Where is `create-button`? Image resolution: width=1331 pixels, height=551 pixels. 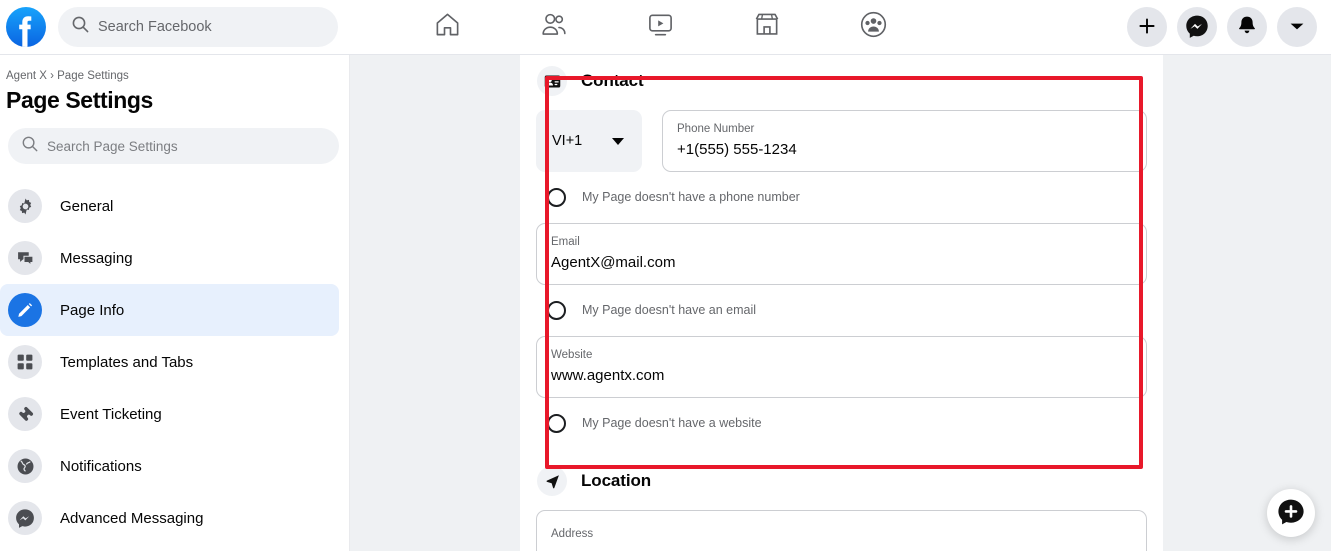
create-button is located at coordinates (1147, 27).